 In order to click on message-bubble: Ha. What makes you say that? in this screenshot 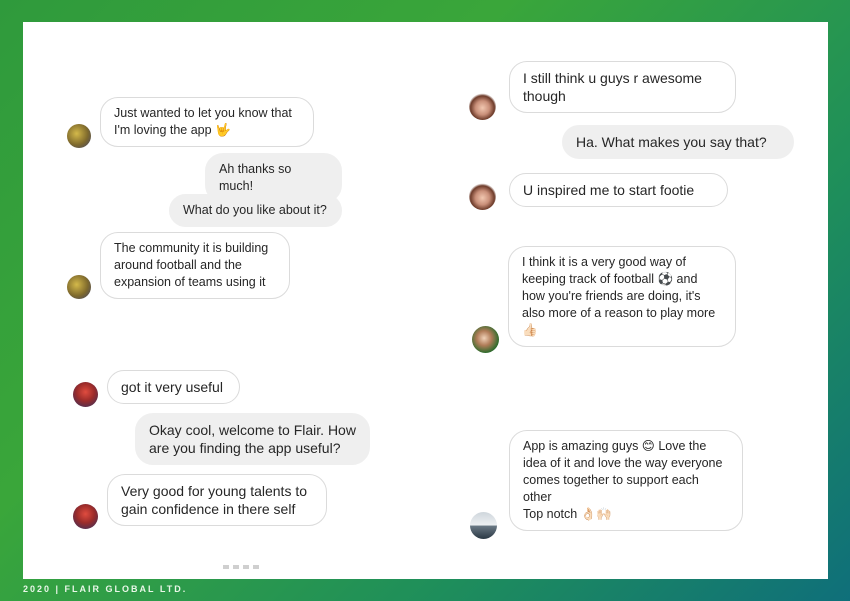, I will do `click(678, 142)`.